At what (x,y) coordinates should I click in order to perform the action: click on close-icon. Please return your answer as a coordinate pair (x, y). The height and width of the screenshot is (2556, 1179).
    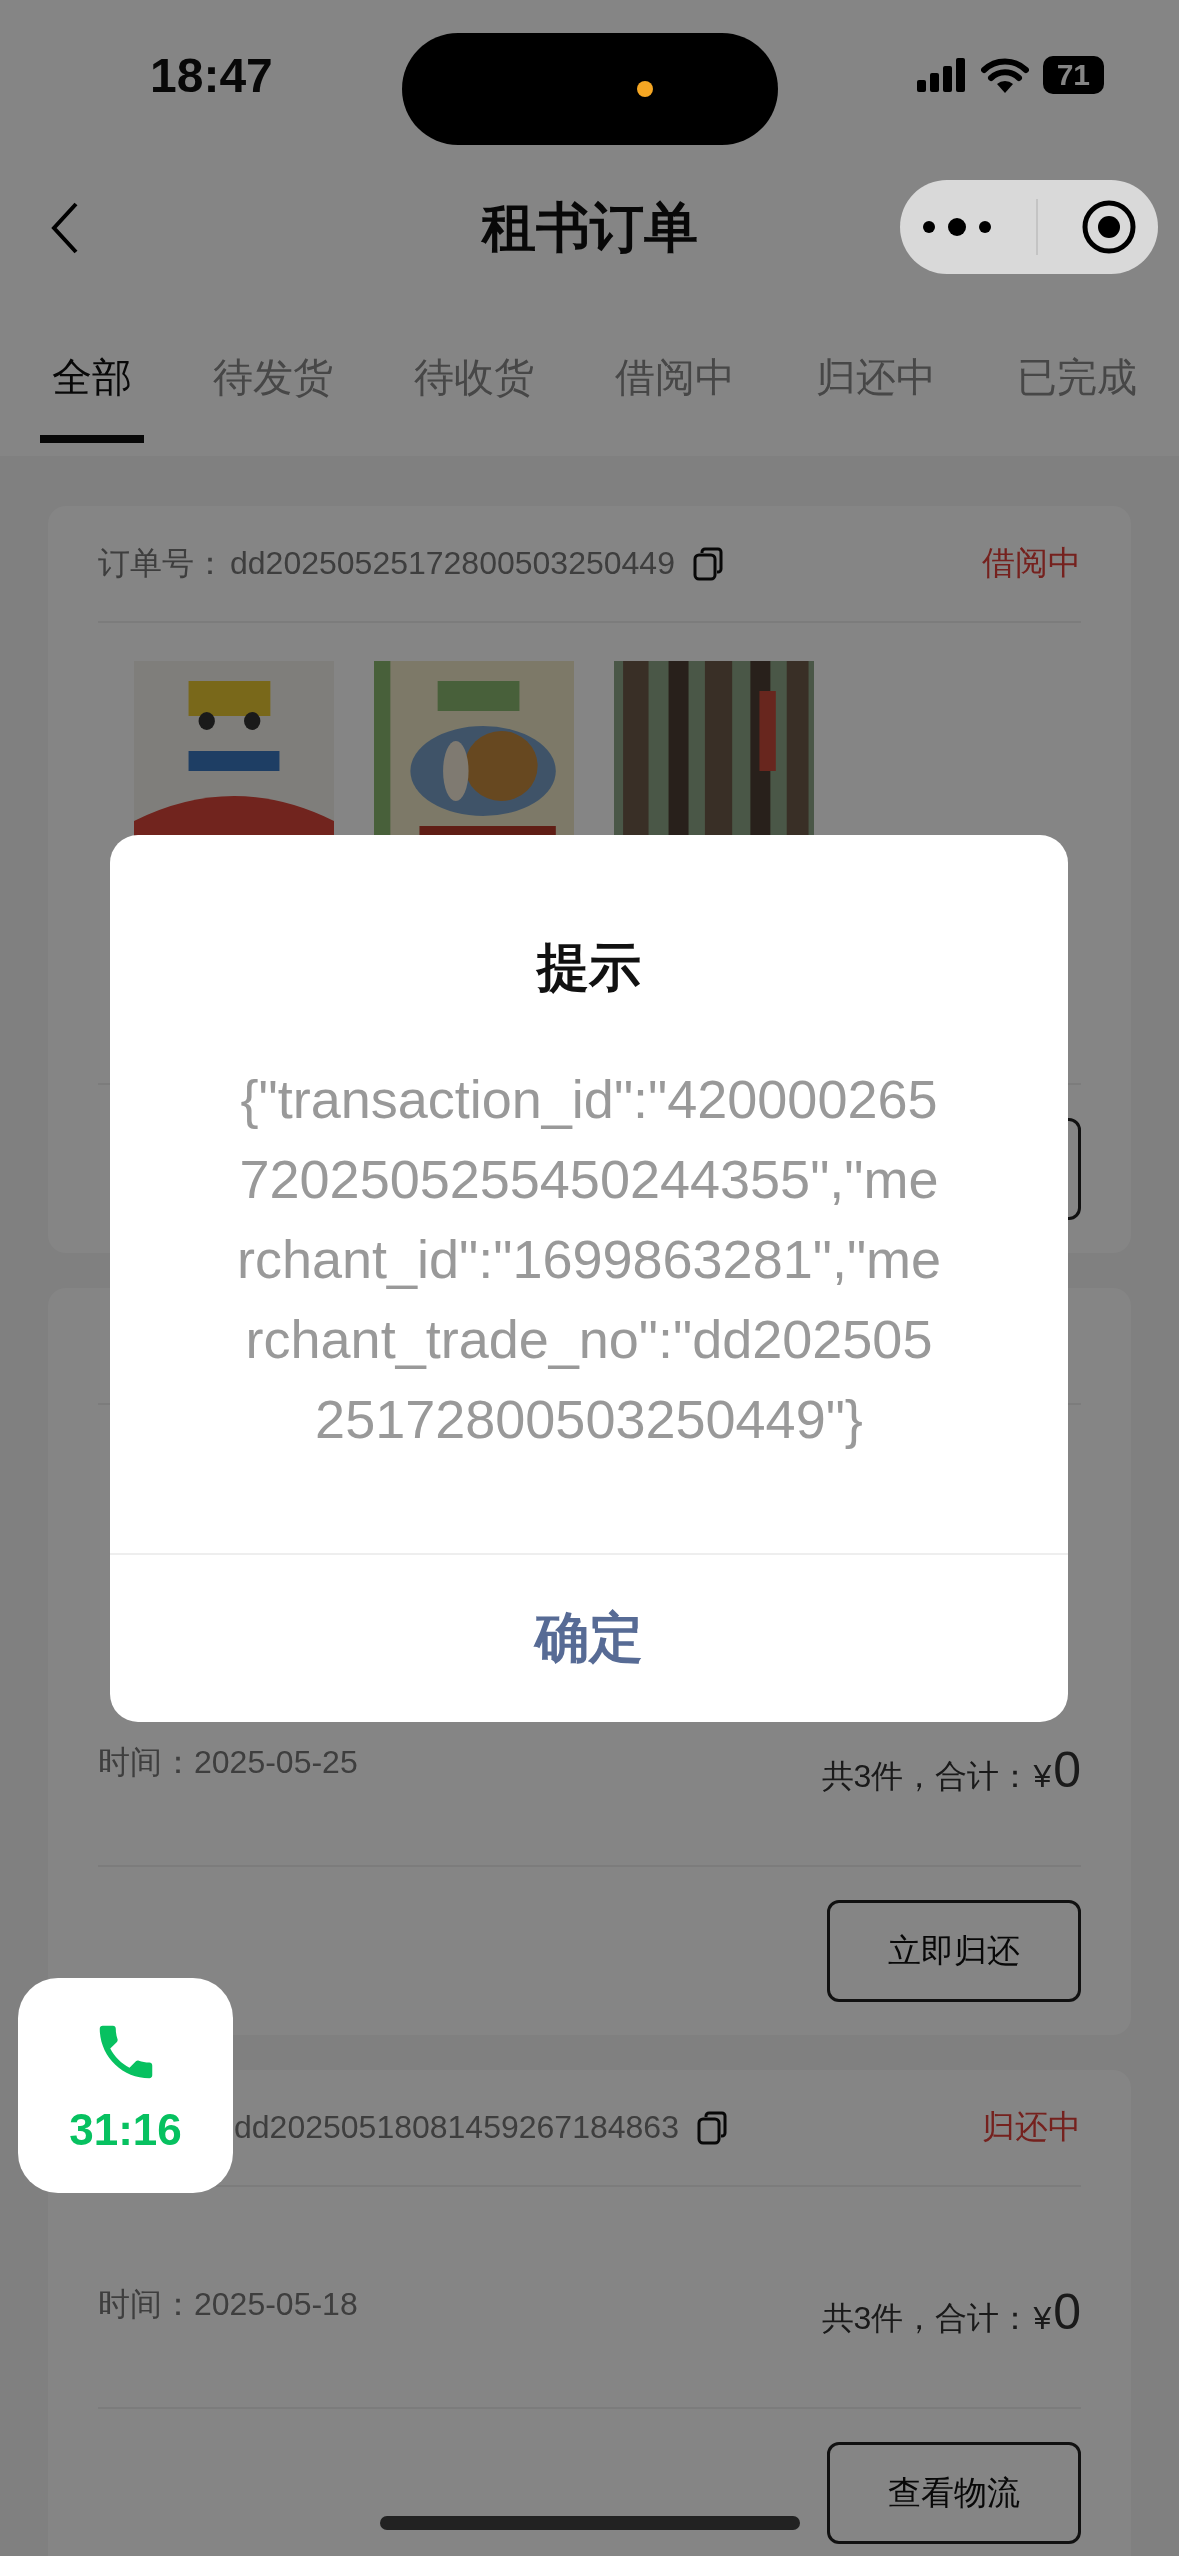
    Looking at the image, I should click on (1108, 227).